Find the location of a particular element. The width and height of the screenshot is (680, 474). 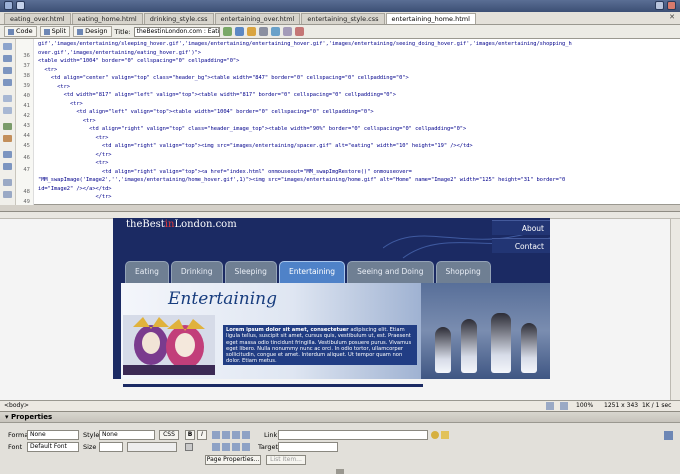

text-color-swatch is located at coordinates (189, 447).